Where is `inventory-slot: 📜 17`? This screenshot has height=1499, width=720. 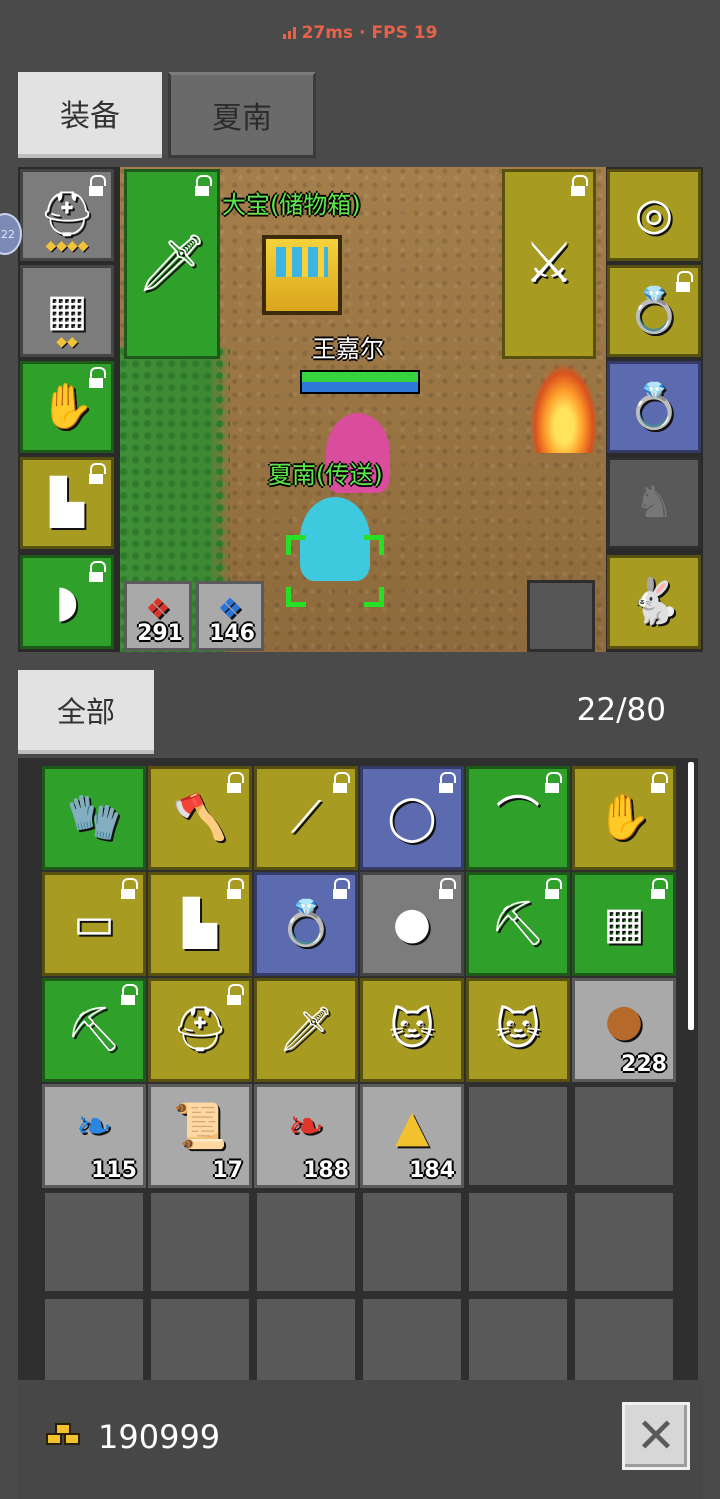 inventory-slot: 📜 17 is located at coordinates (200, 1136).